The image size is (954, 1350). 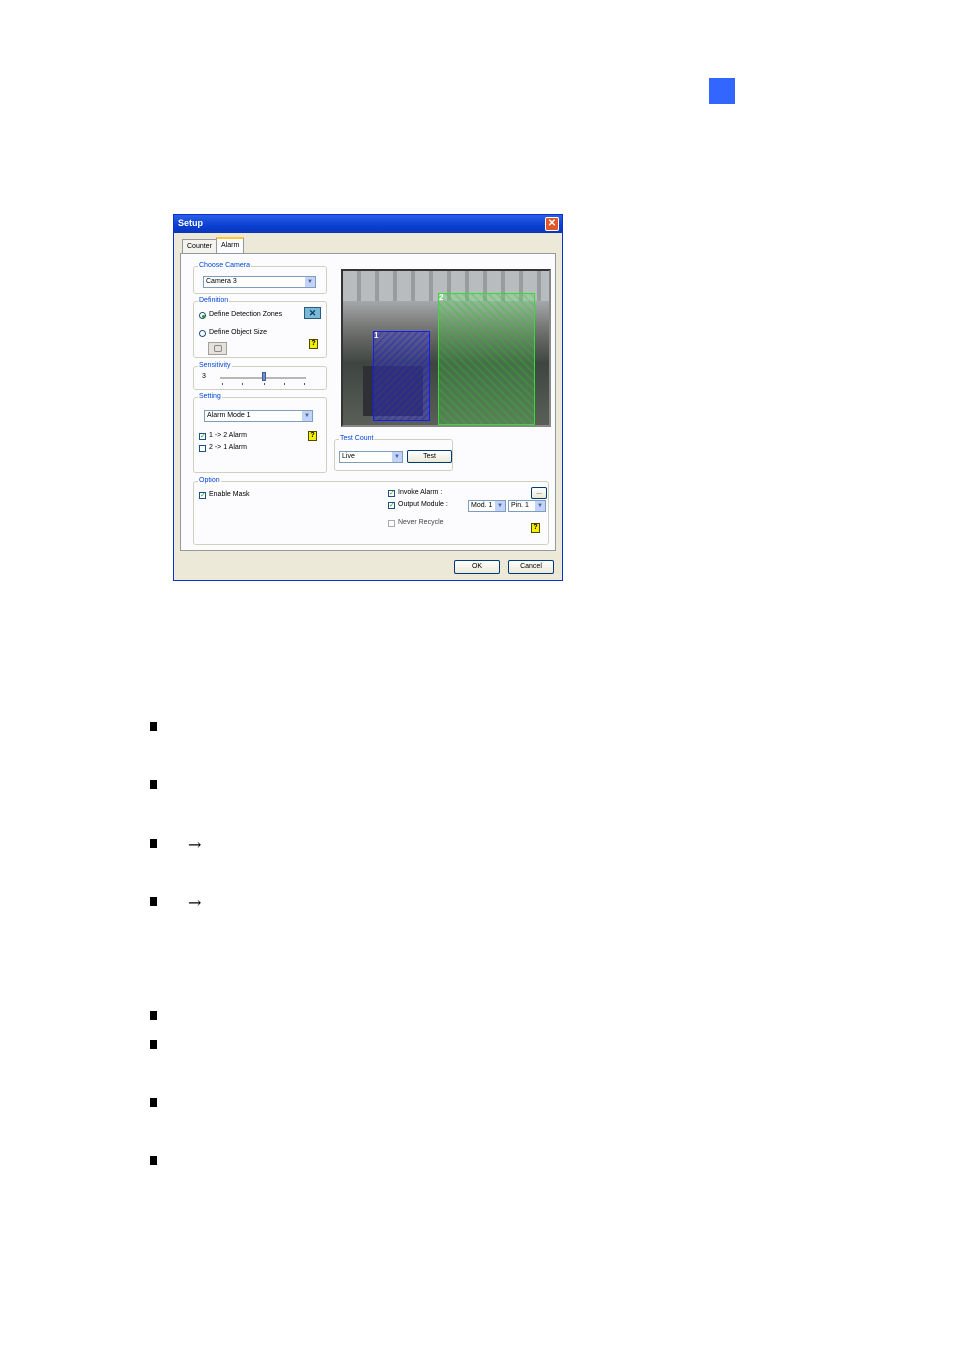 I want to click on zone-1-label: 1, so click(x=376, y=335).